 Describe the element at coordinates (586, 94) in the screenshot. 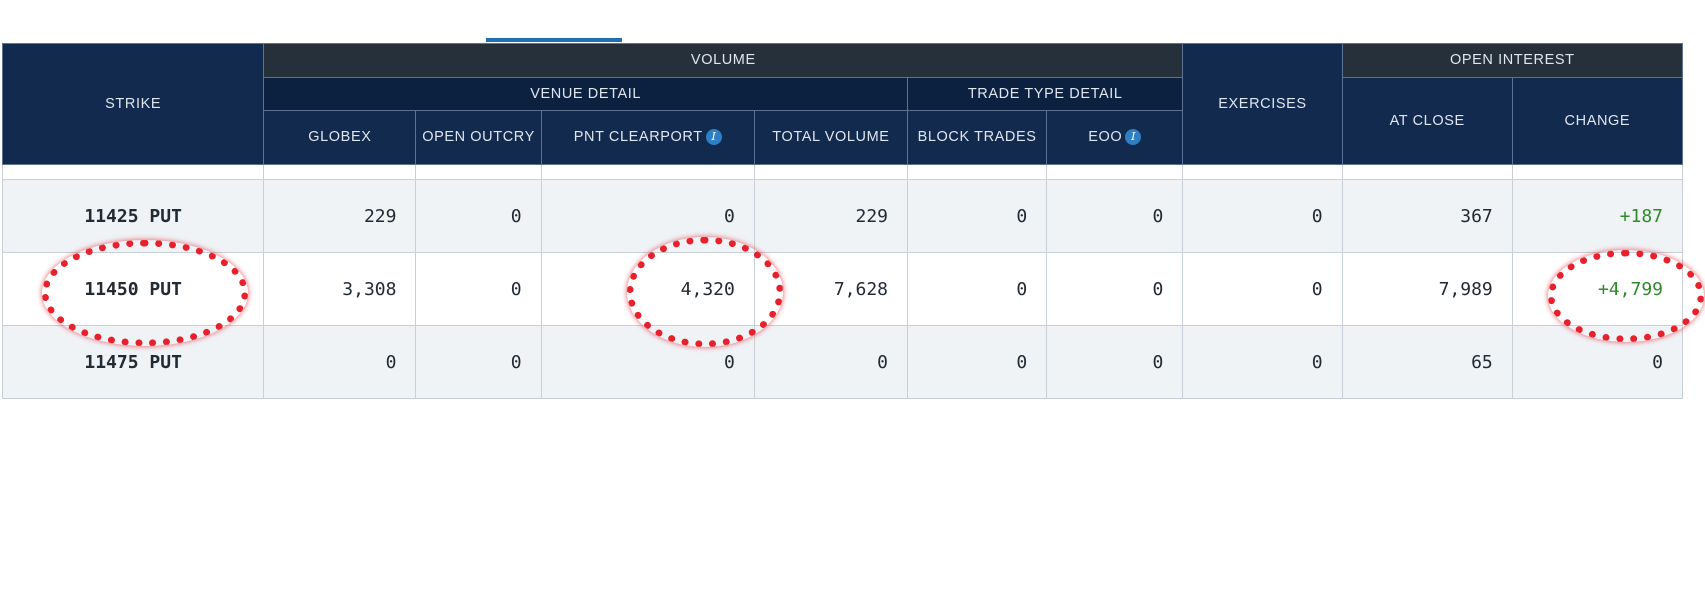

I see `header-venue-detail: VENUE DETAIL` at that location.